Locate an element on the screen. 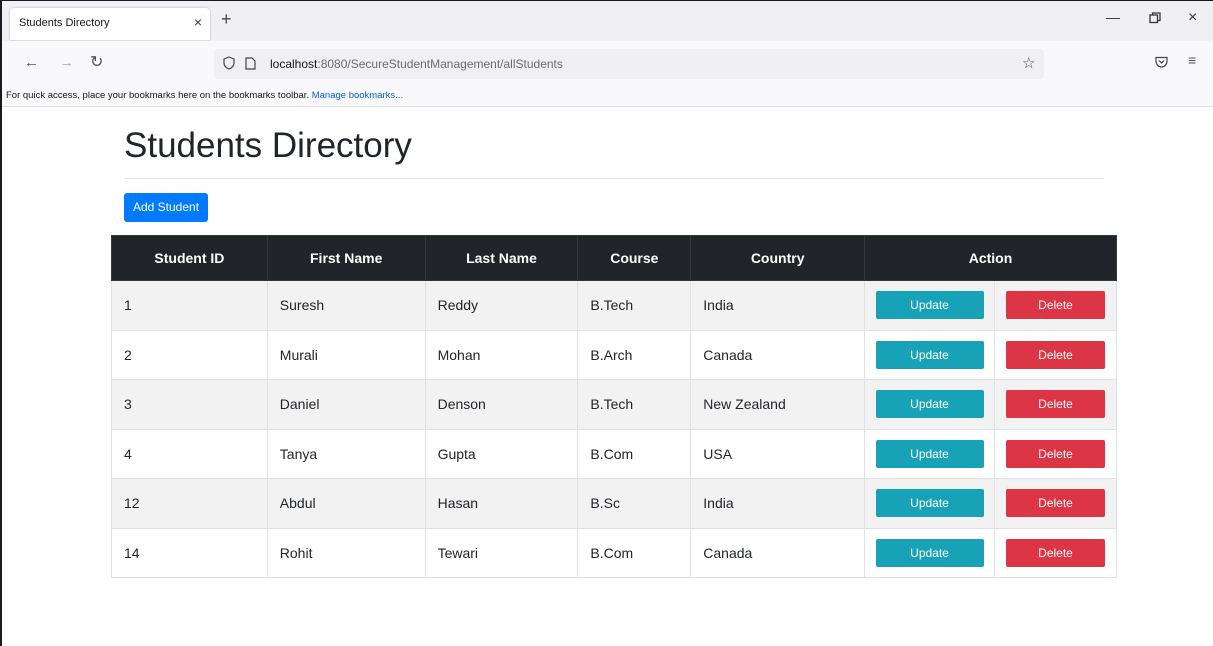 The image size is (1213, 646). cell-last-name: Hasan is located at coordinates (501, 503).